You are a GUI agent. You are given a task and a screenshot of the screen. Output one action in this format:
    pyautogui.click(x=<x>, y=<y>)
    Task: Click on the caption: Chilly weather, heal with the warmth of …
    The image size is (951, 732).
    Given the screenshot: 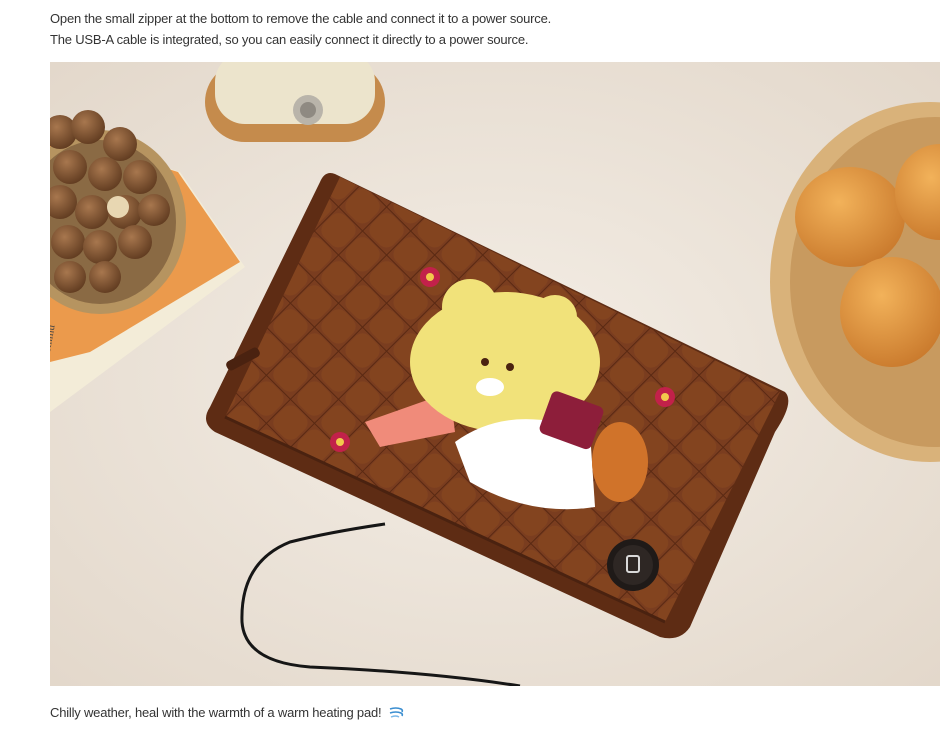 What is the action you would take?
    pyautogui.click(x=227, y=713)
    